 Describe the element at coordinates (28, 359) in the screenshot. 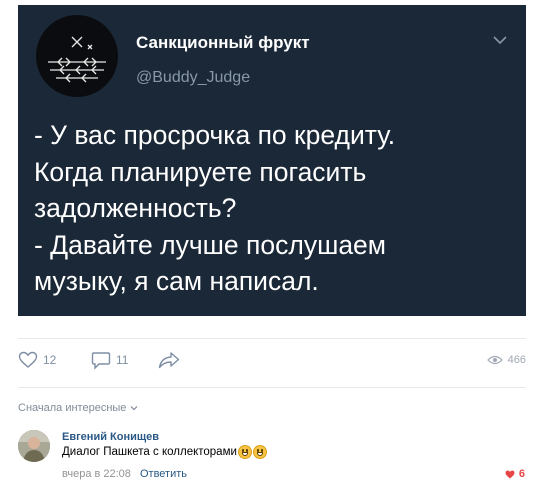

I see `heart-icon` at that location.